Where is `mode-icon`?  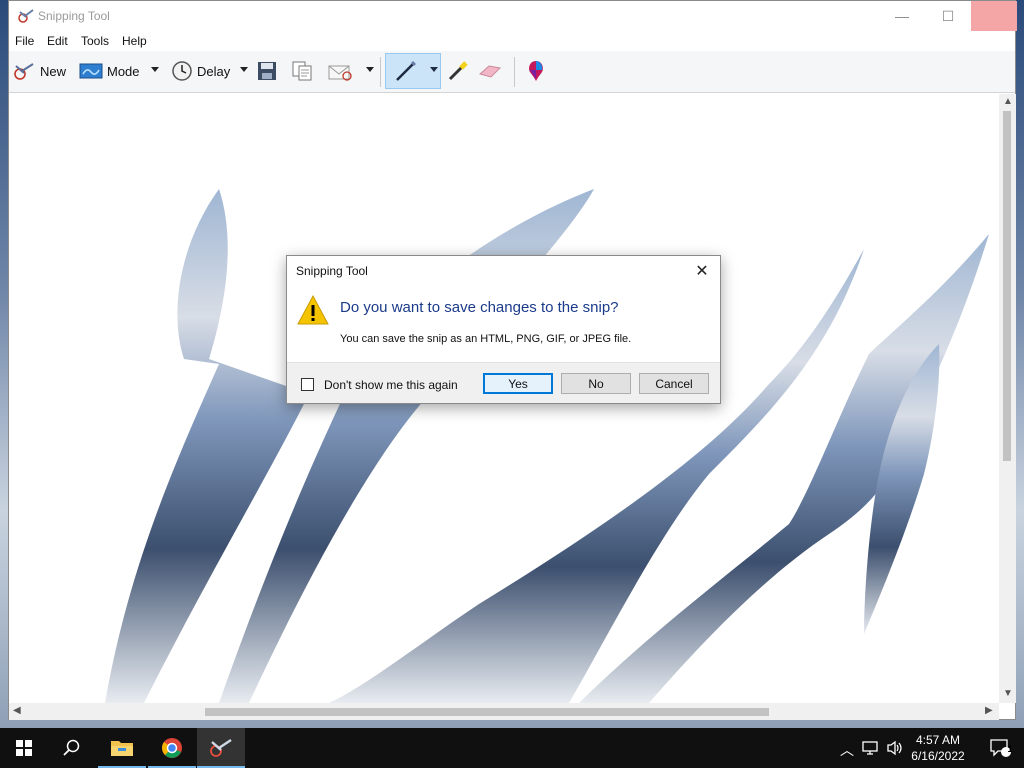
mode-icon is located at coordinates (91, 71).